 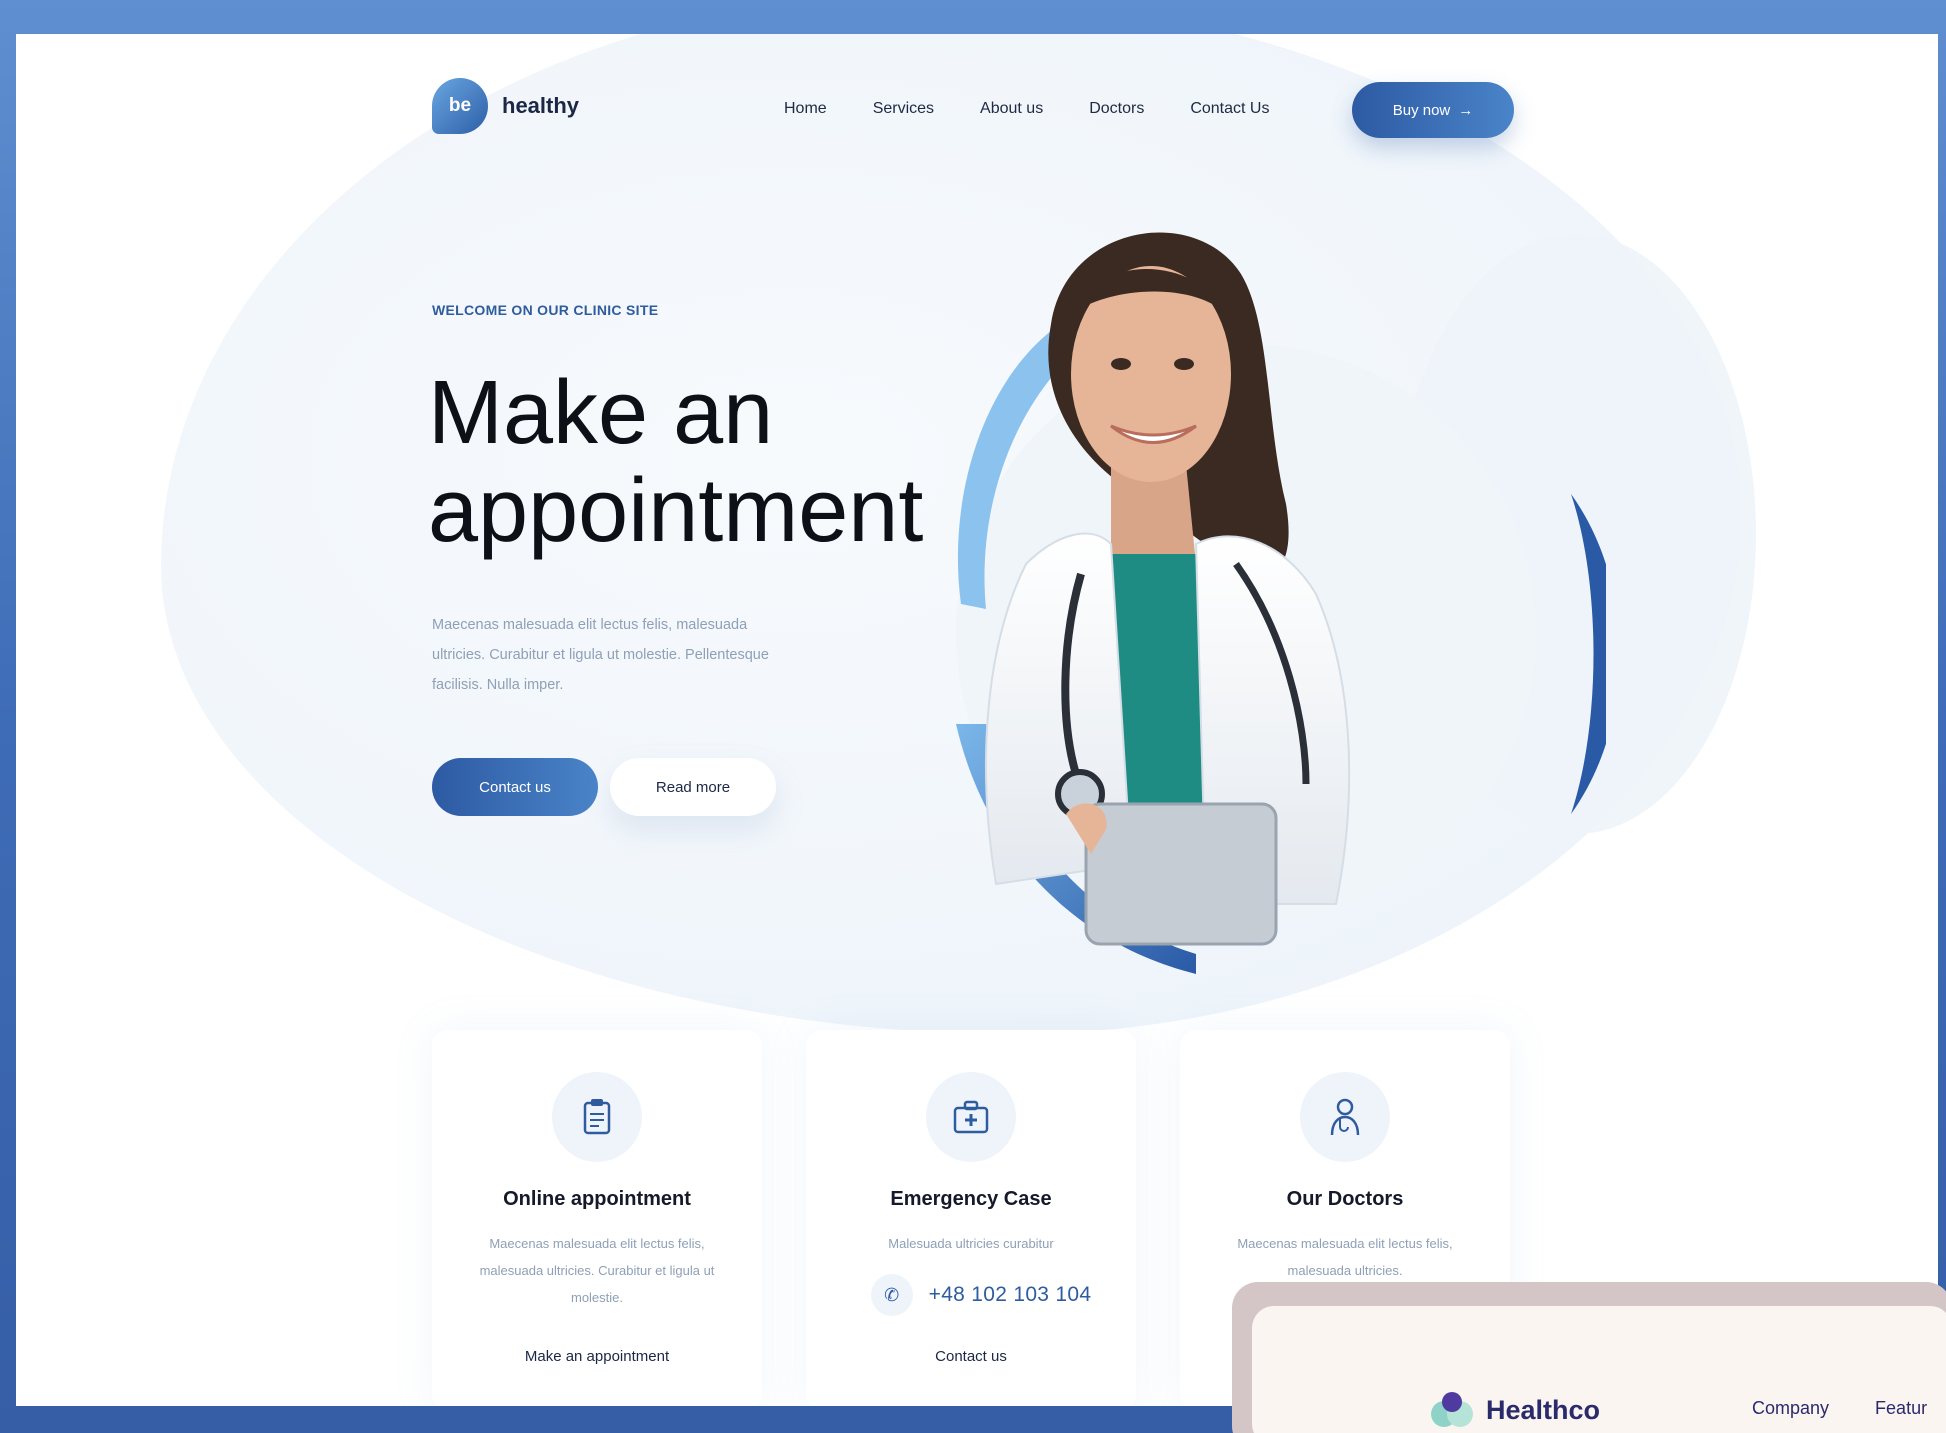 What do you see at coordinates (805, 109) in the screenshot?
I see `nav-item-home: Home` at bounding box center [805, 109].